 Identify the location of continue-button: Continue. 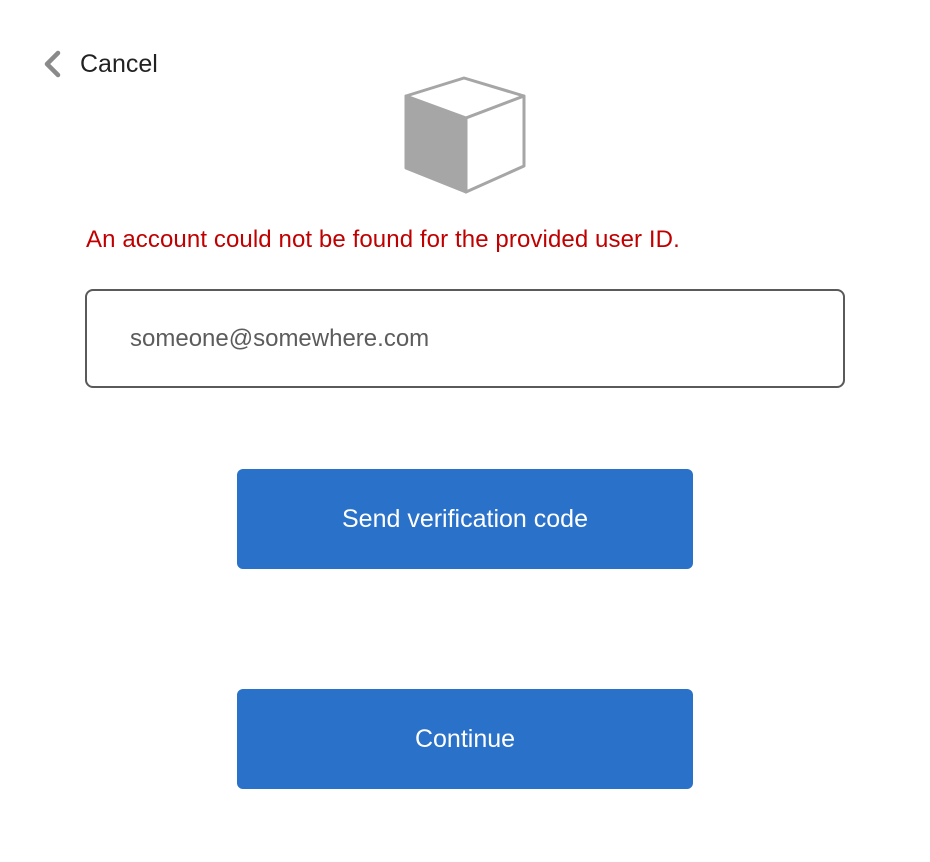
(465, 739).